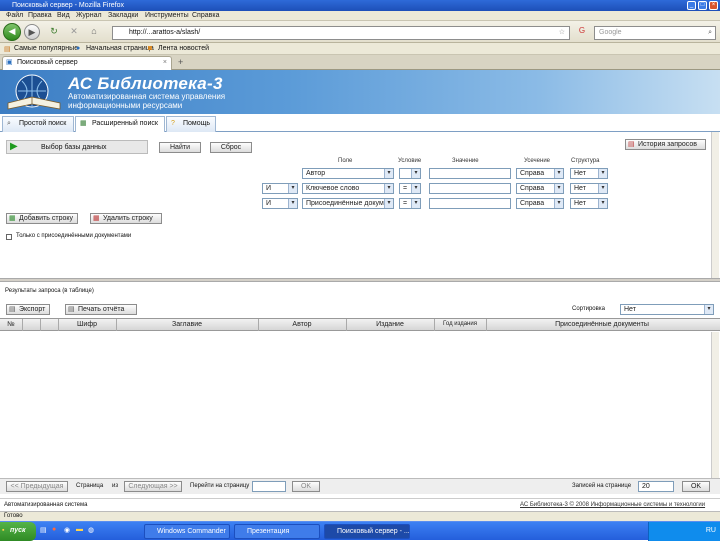 This screenshot has height=541, width=720. I want to click on column-edition: Издание, so click(390, 324).